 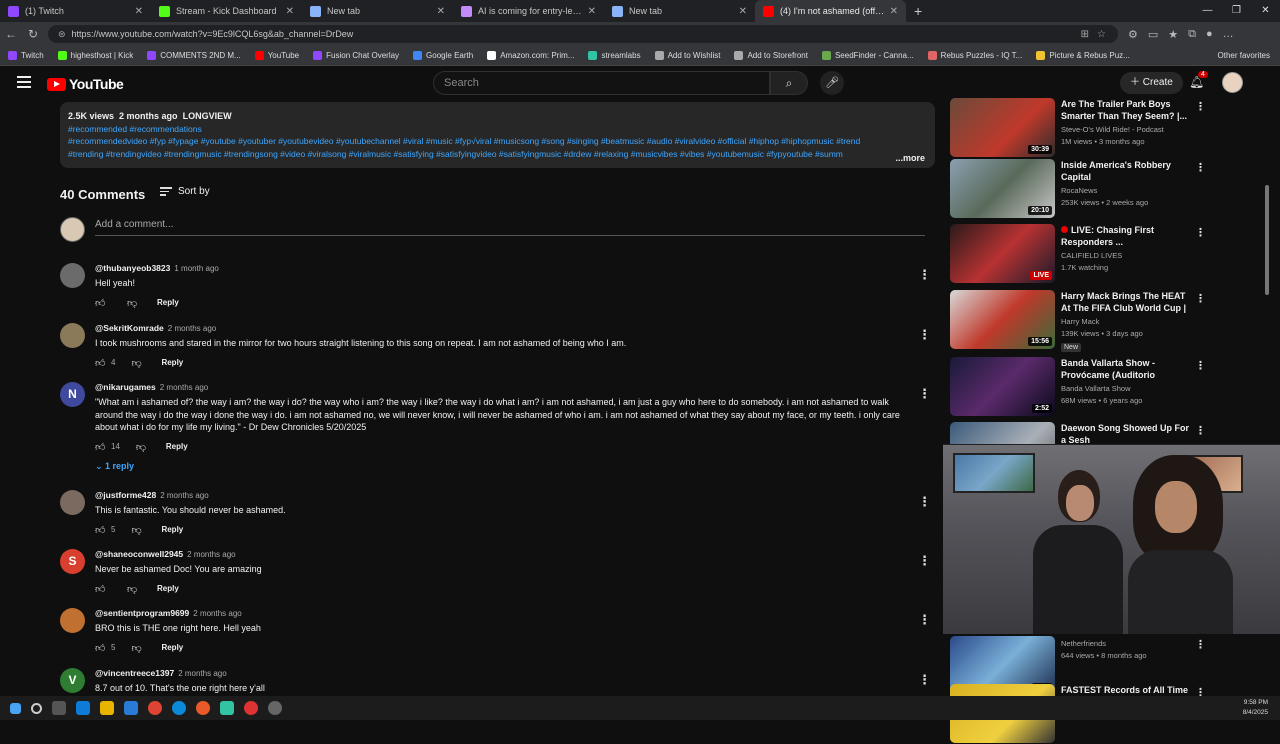 I want to click on browser-tab: (4) I'm not ashamed (official... ✕, so click(x=830, y=11).